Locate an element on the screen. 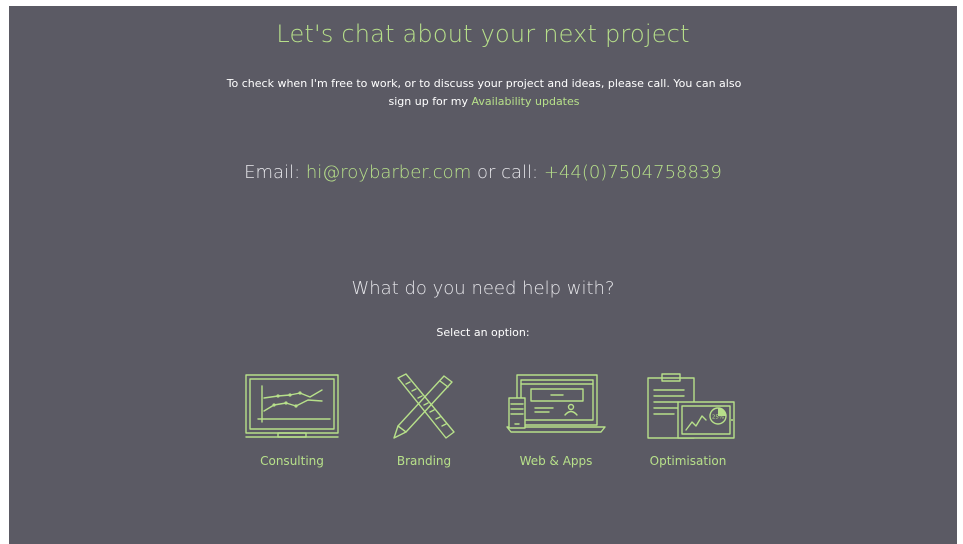  help-title: What do you need help with? is located at coordinates (483, 288).